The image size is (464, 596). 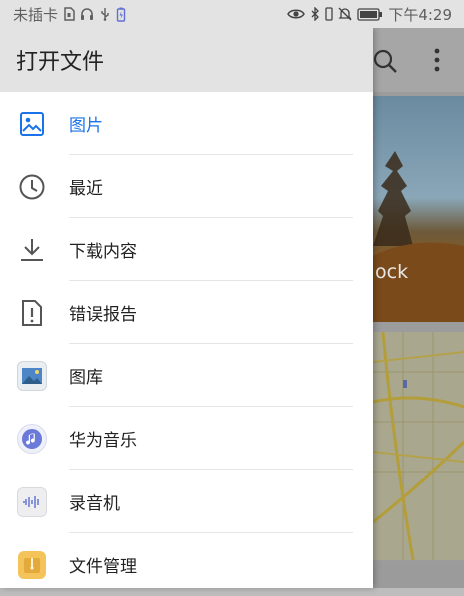 What do you see at coordinates (32, 187) in the screenshot?
I see `clock-icon` at bounding box center [32, 187].